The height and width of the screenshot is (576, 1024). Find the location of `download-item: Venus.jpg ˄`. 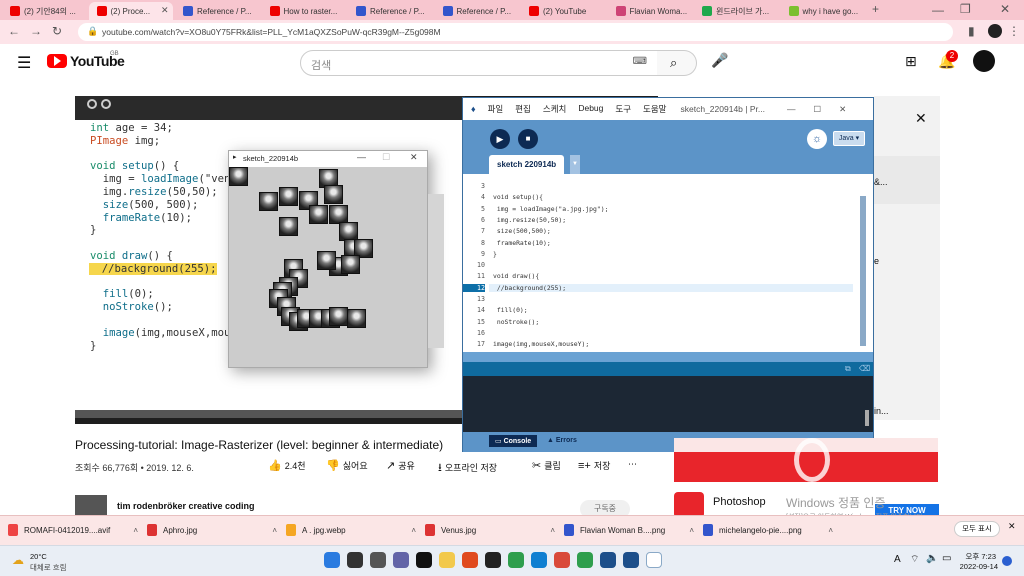

download-item: Venus.jpg ˄ is located at coordinates (490, 530).